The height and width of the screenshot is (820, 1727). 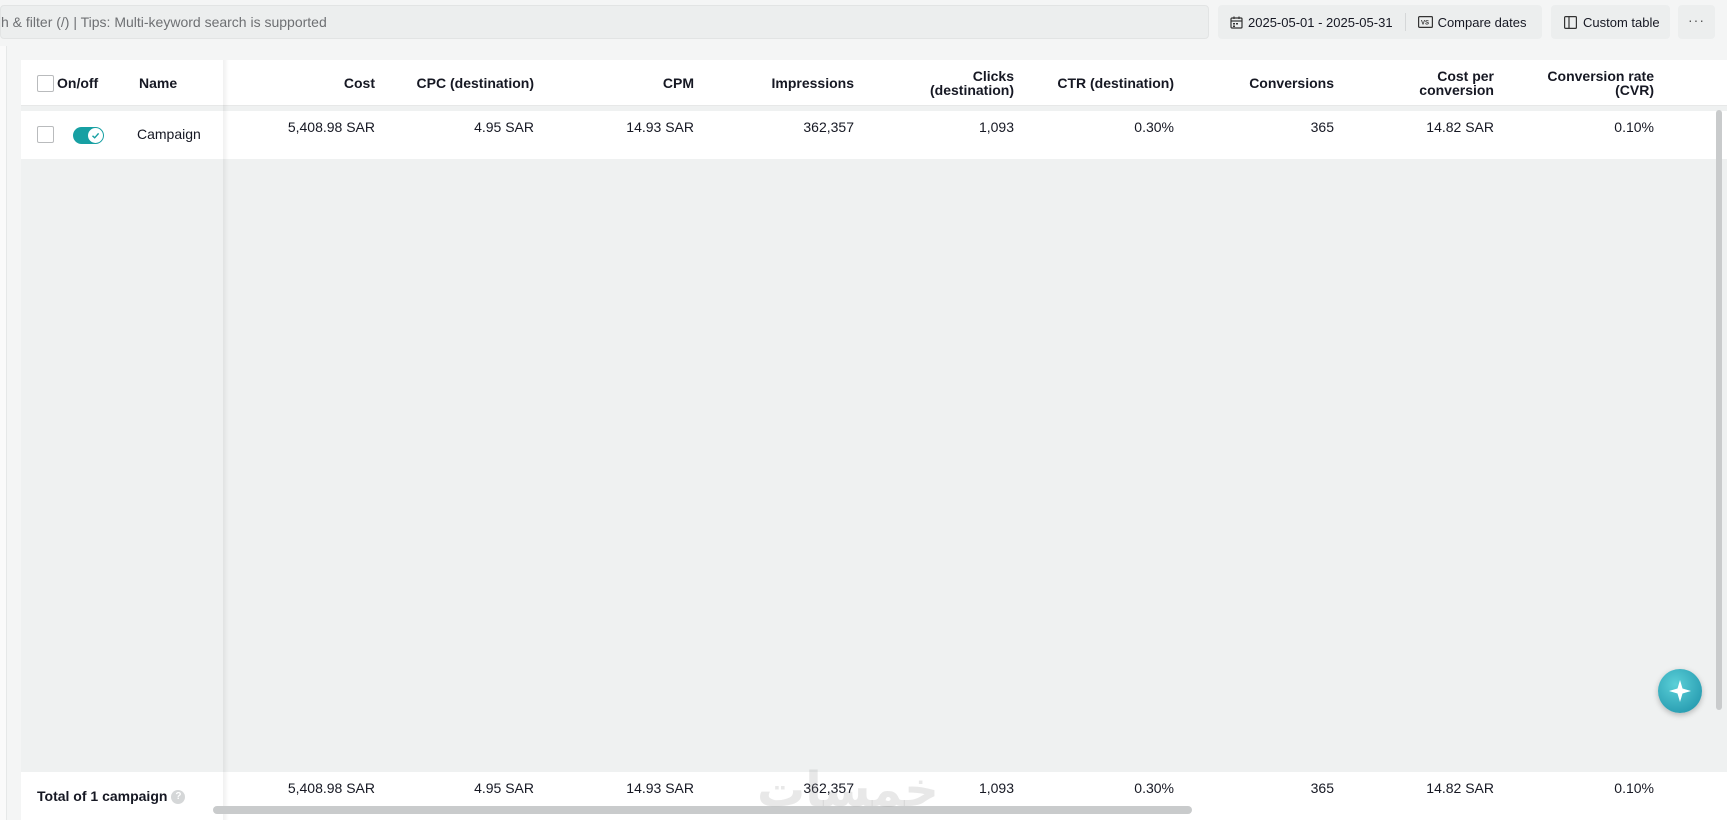 I want to click on cell-cpc: 4.95 SAR, so click(x=504, y=127).